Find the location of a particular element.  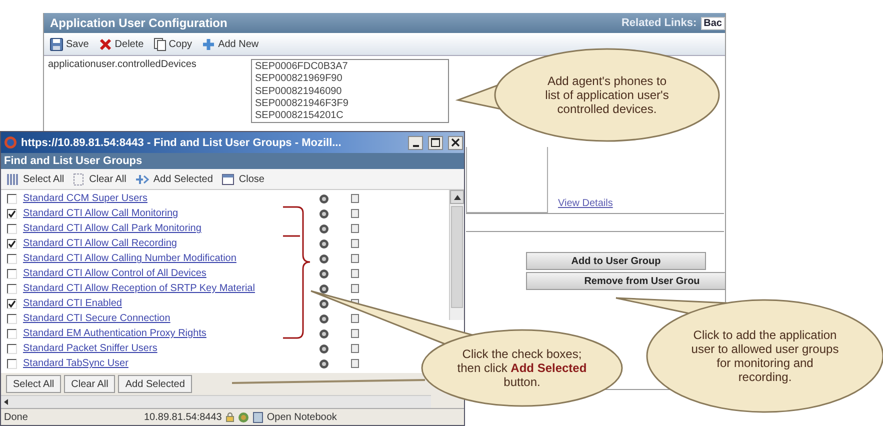

window-title: Application User Configuration is located at coordinates (139, 23).